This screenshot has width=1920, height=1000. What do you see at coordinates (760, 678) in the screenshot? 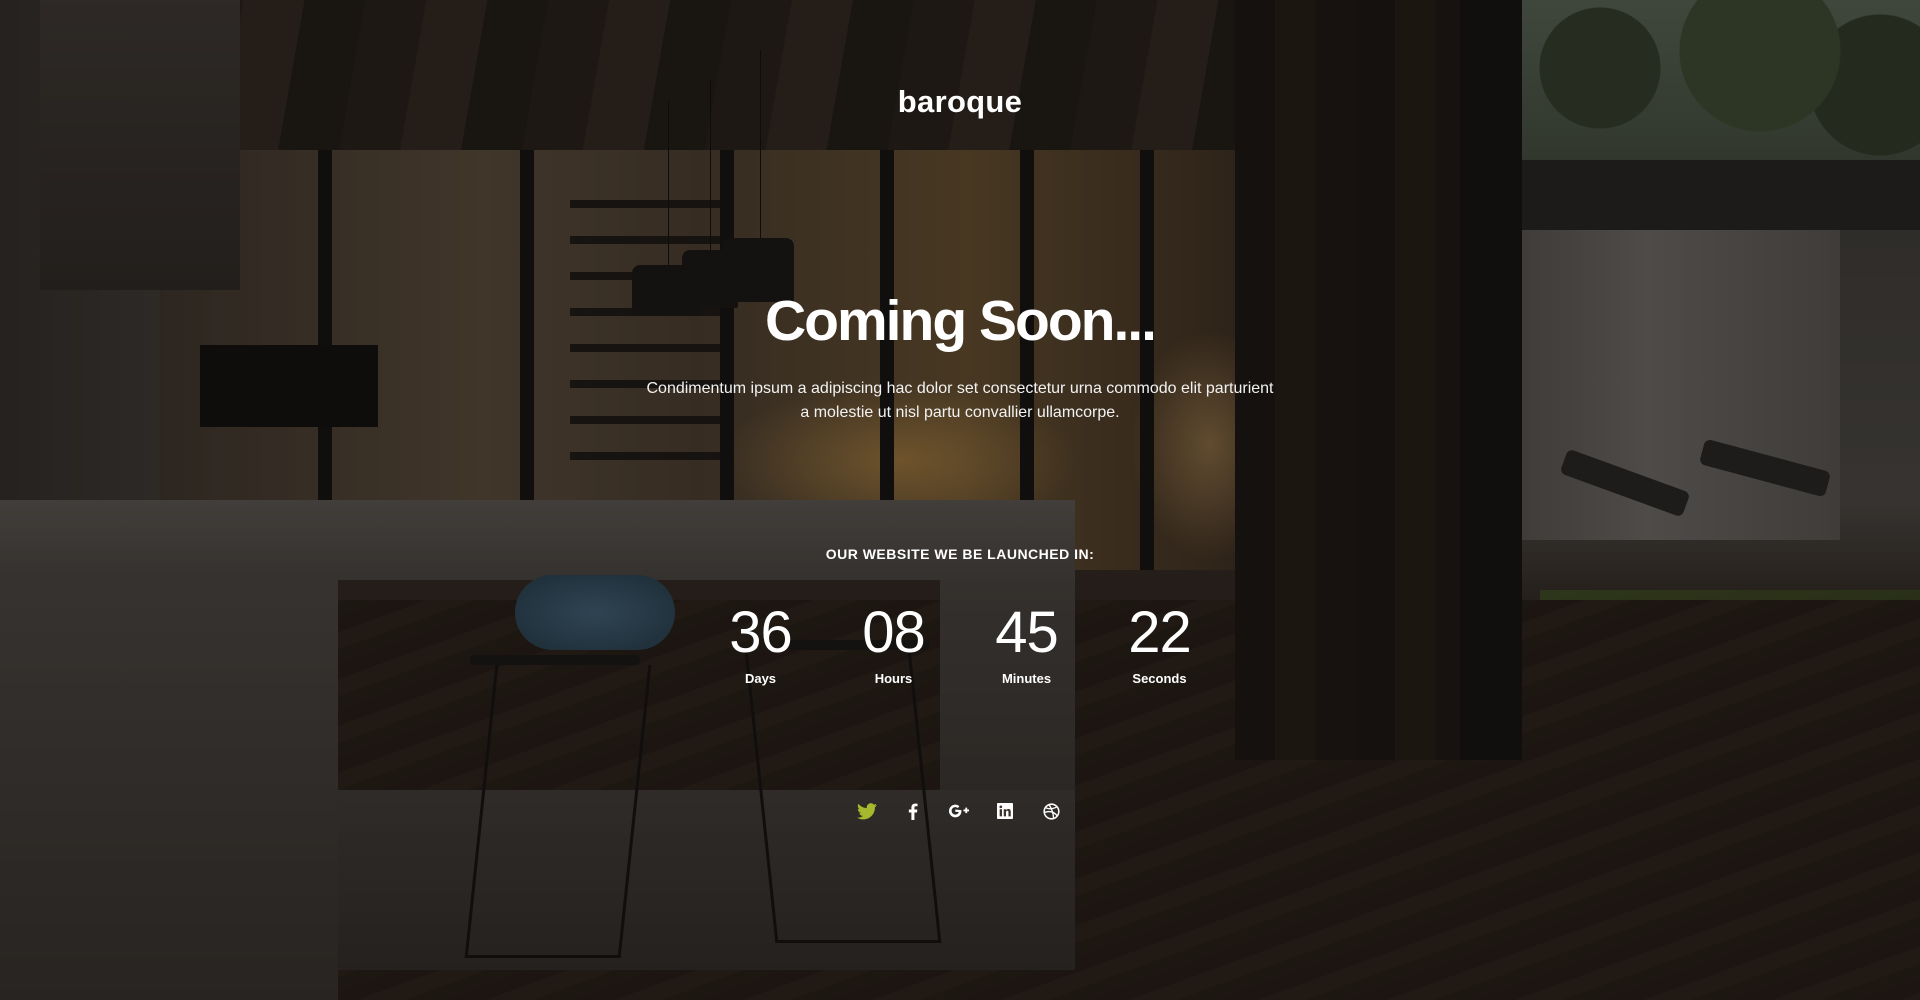
I see `countdown-unit-label: Days` at bounding box center [760, 678].